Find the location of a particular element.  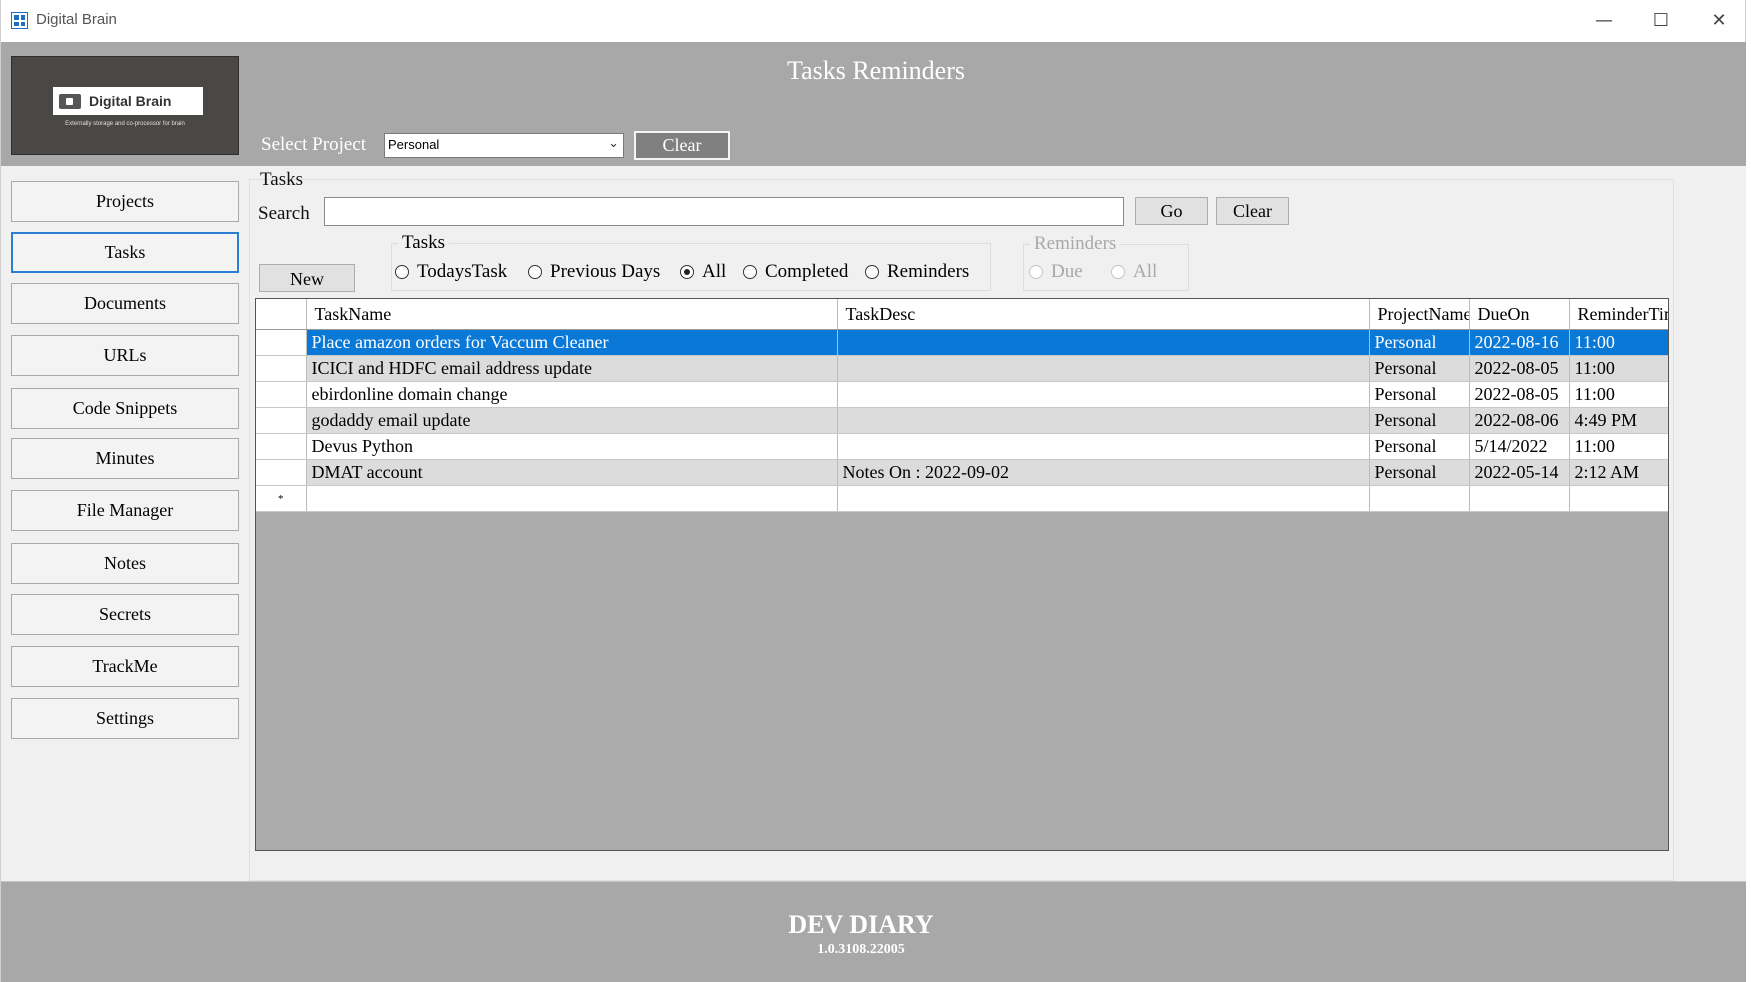

cell-dueon: 2022-05-14 is located at coordinates (1519, 472).